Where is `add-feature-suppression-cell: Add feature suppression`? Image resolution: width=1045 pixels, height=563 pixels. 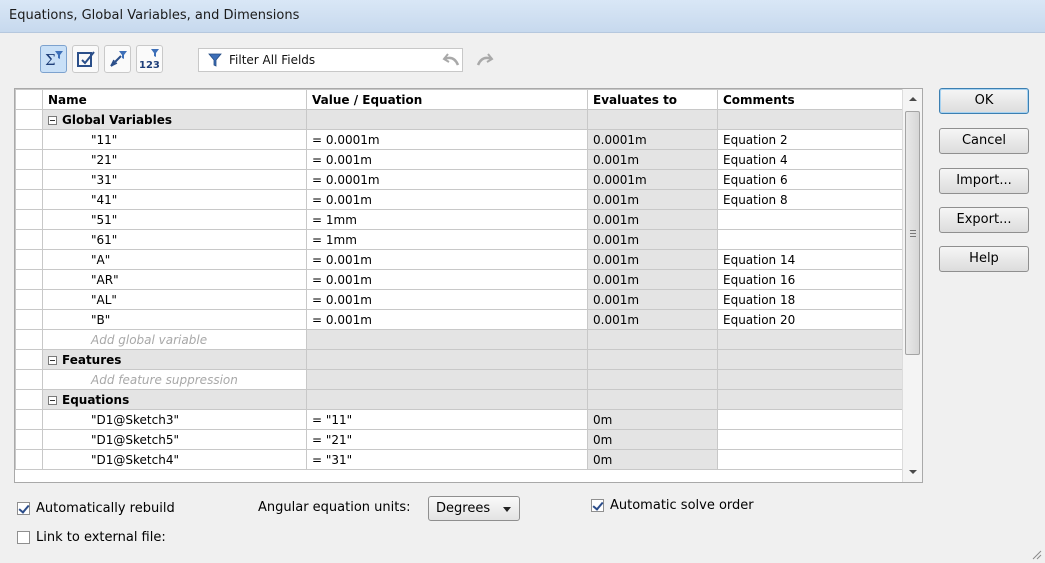 add-feature-suppression-cell: Add feature suppression is located at coordinates (174, 379).